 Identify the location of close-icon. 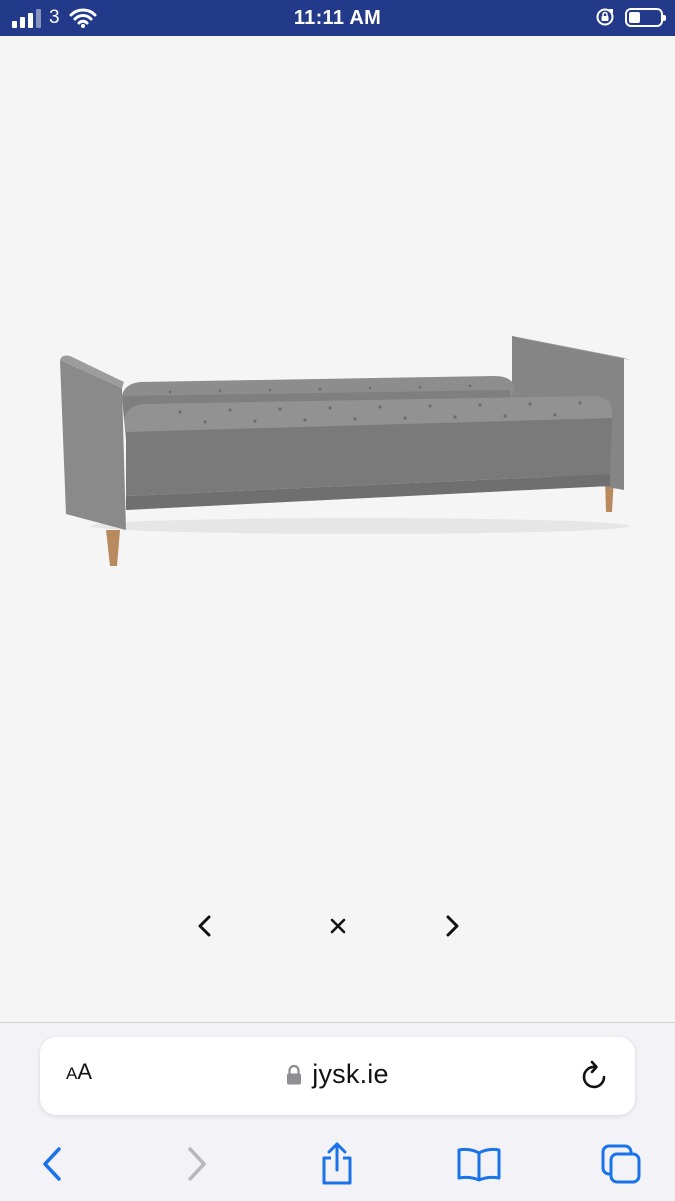
(338, 926).